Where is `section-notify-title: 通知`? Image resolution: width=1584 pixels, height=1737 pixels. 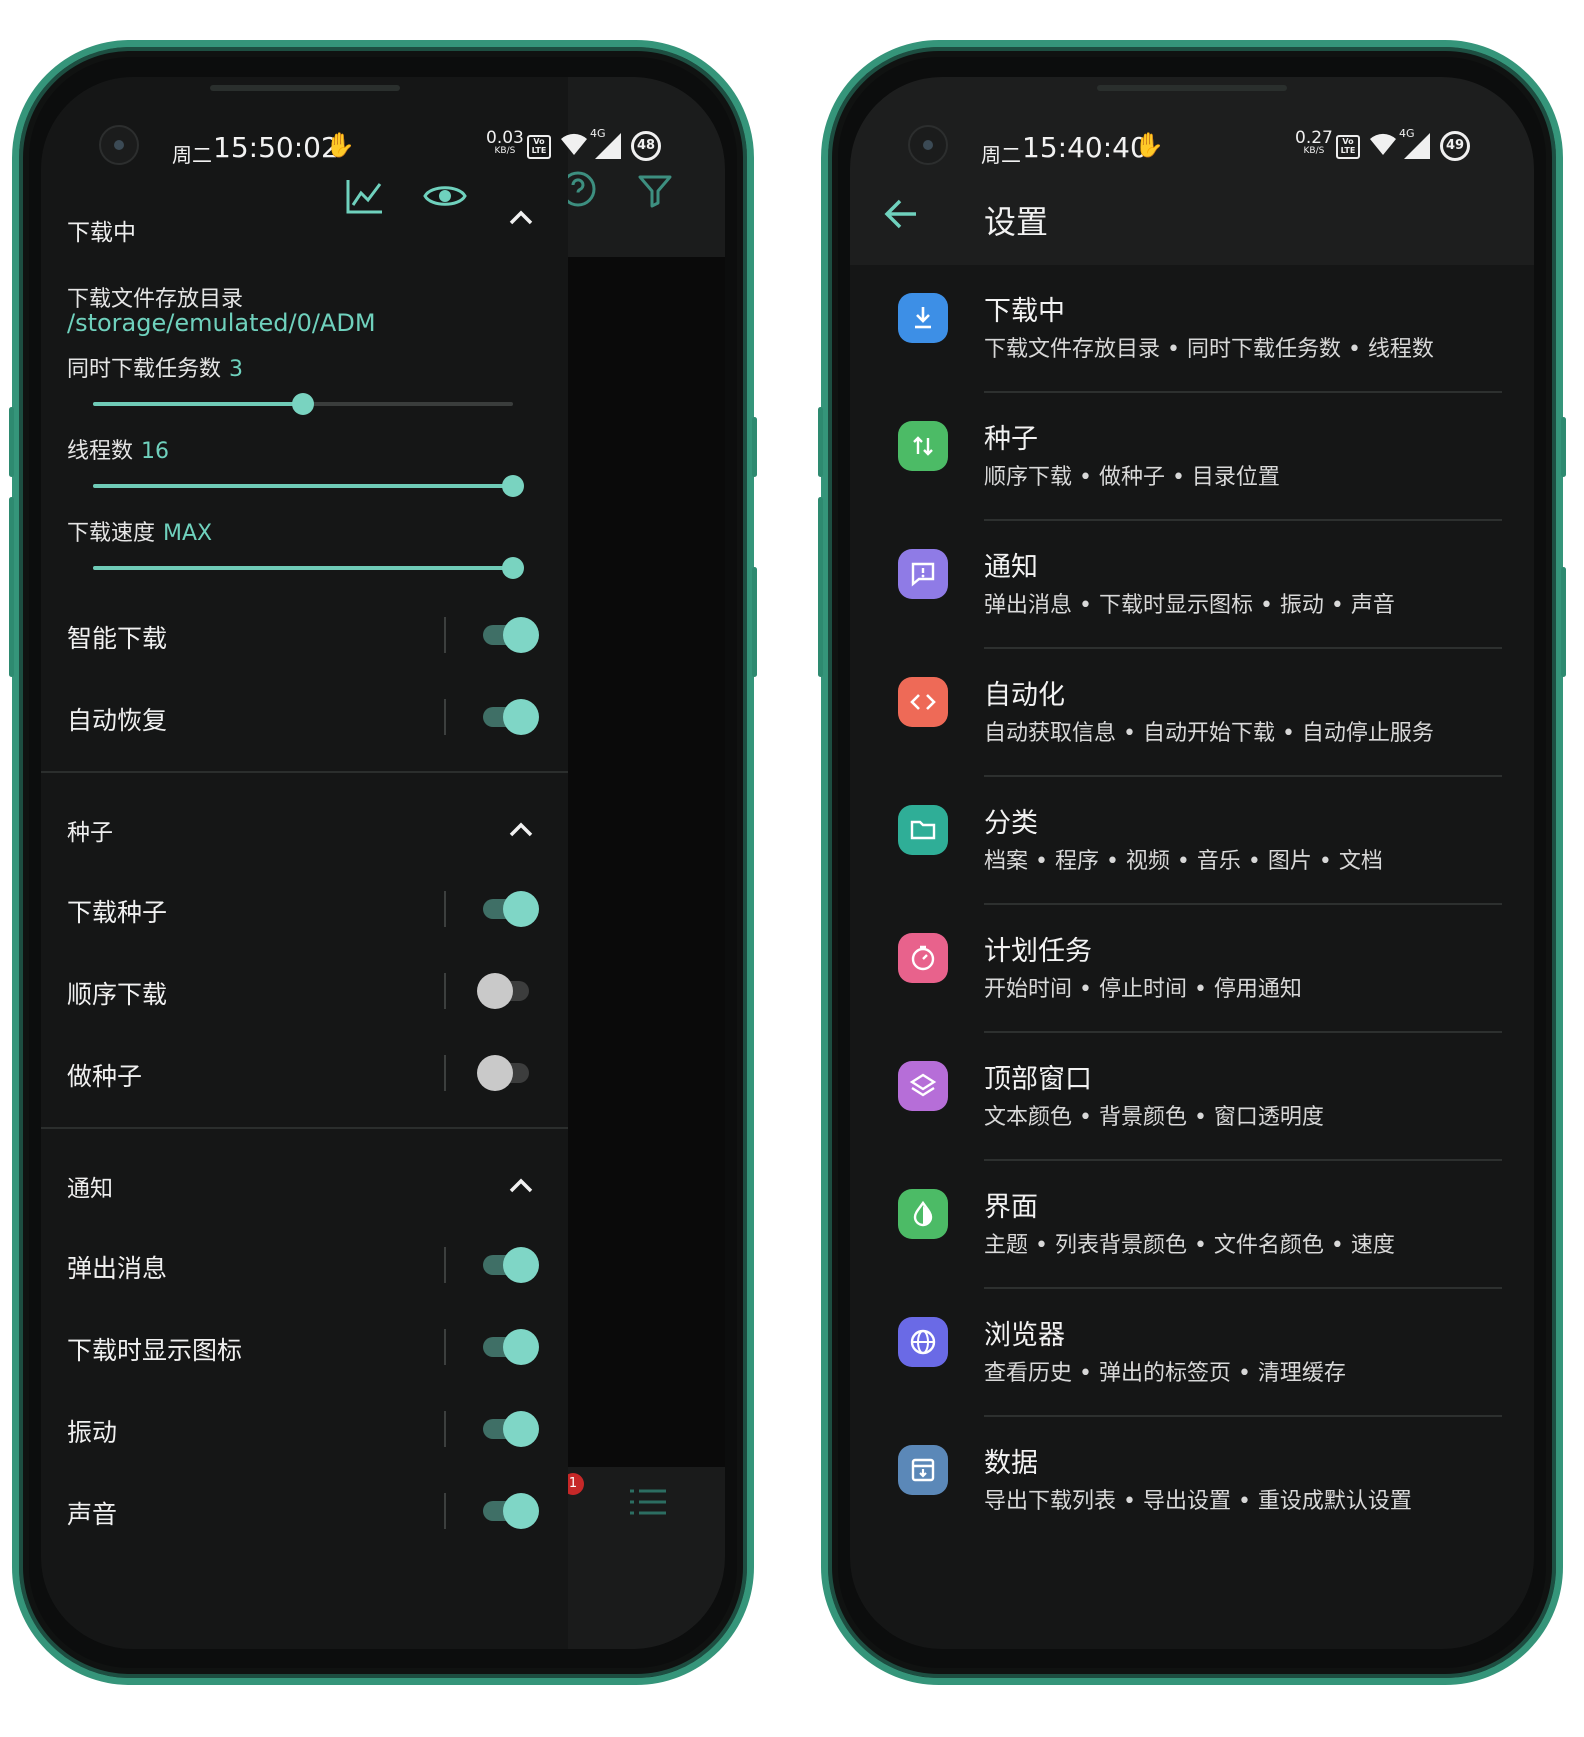
section-notify-title: 通知 is located at coordinates (90, 1189).